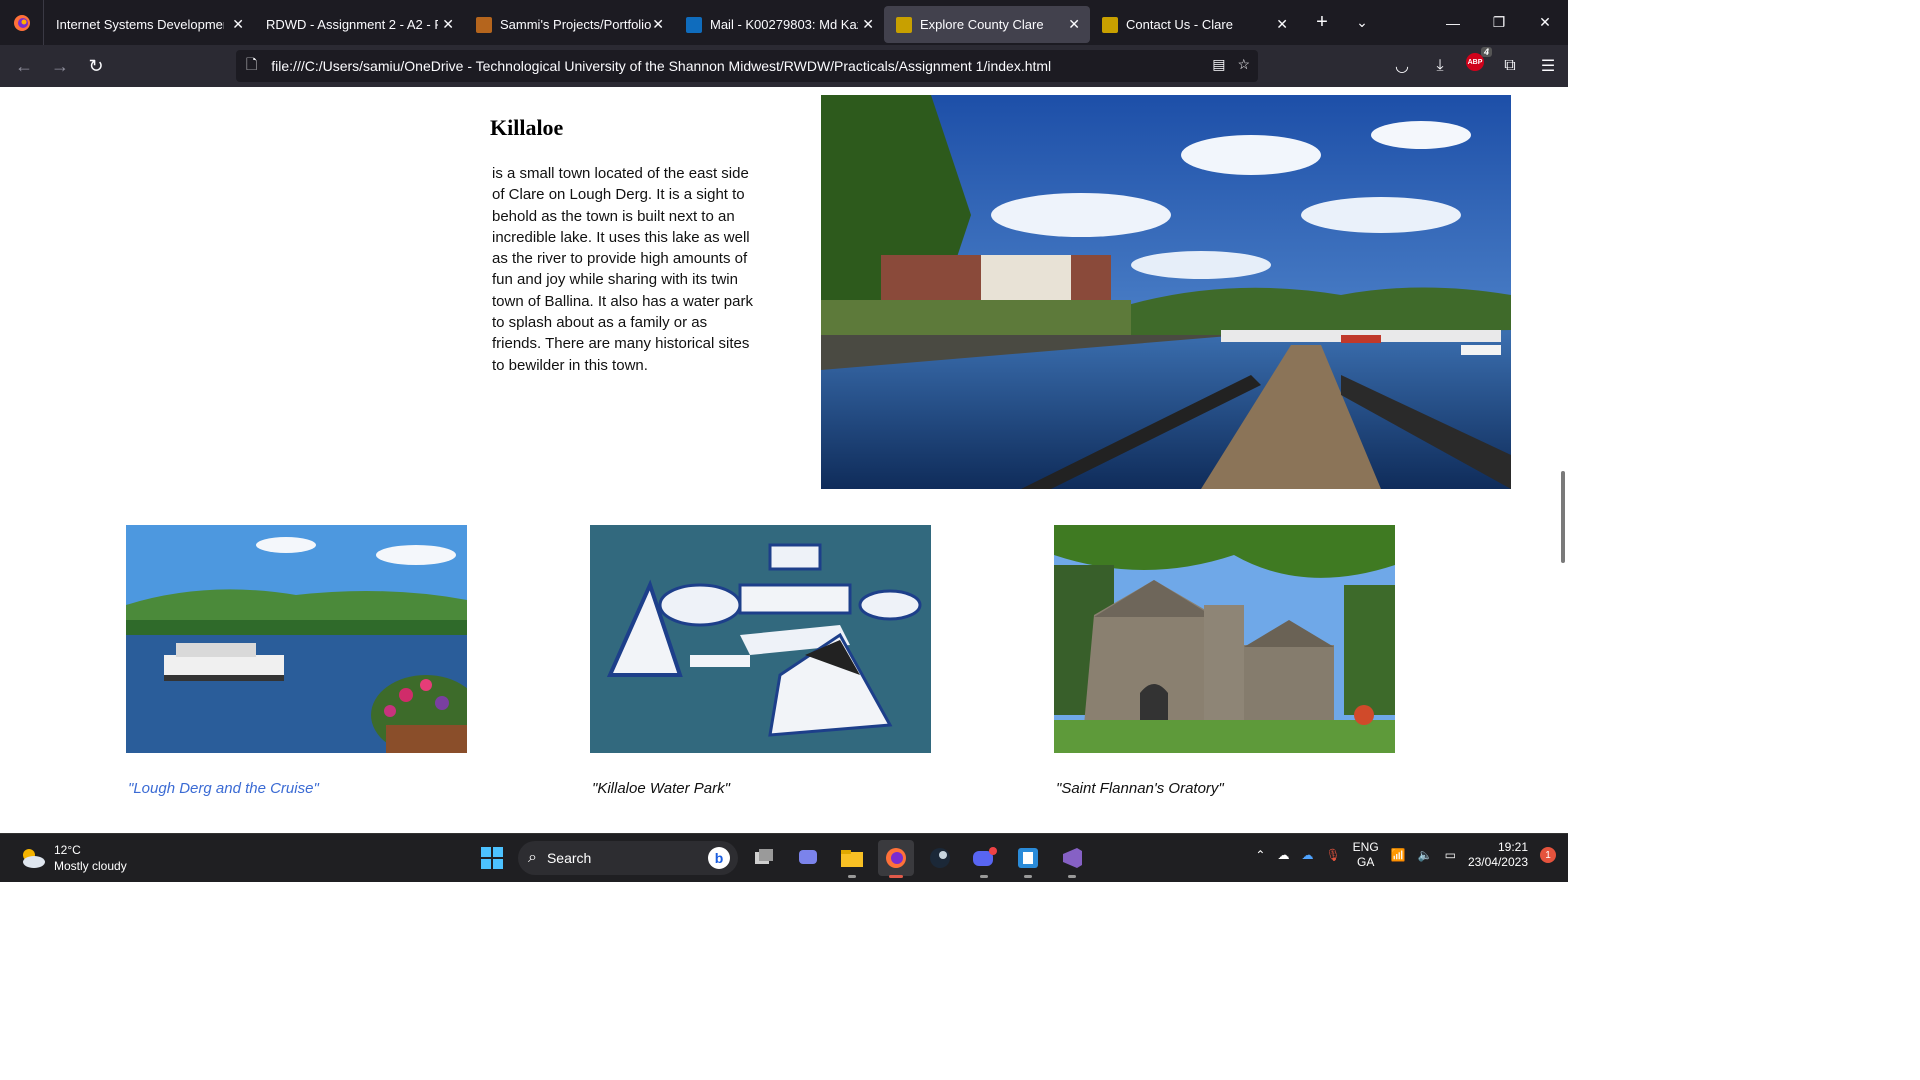 The height and width of the screenshot is (1080, 1920). Describe the element at coordinates (1479, 59) in the screenshot. I see `adblock-icon: ABP 4` at that location.